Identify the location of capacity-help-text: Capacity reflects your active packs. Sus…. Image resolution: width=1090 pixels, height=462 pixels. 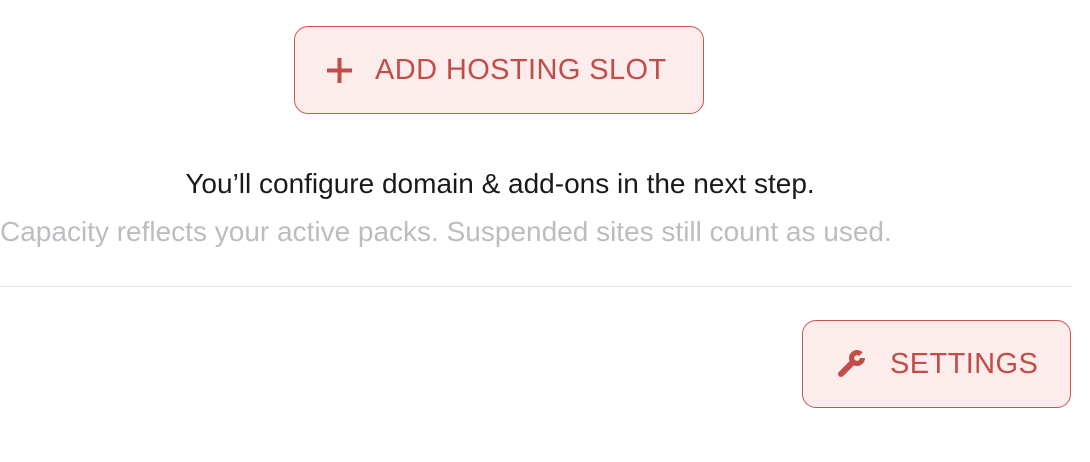
(446, 231).